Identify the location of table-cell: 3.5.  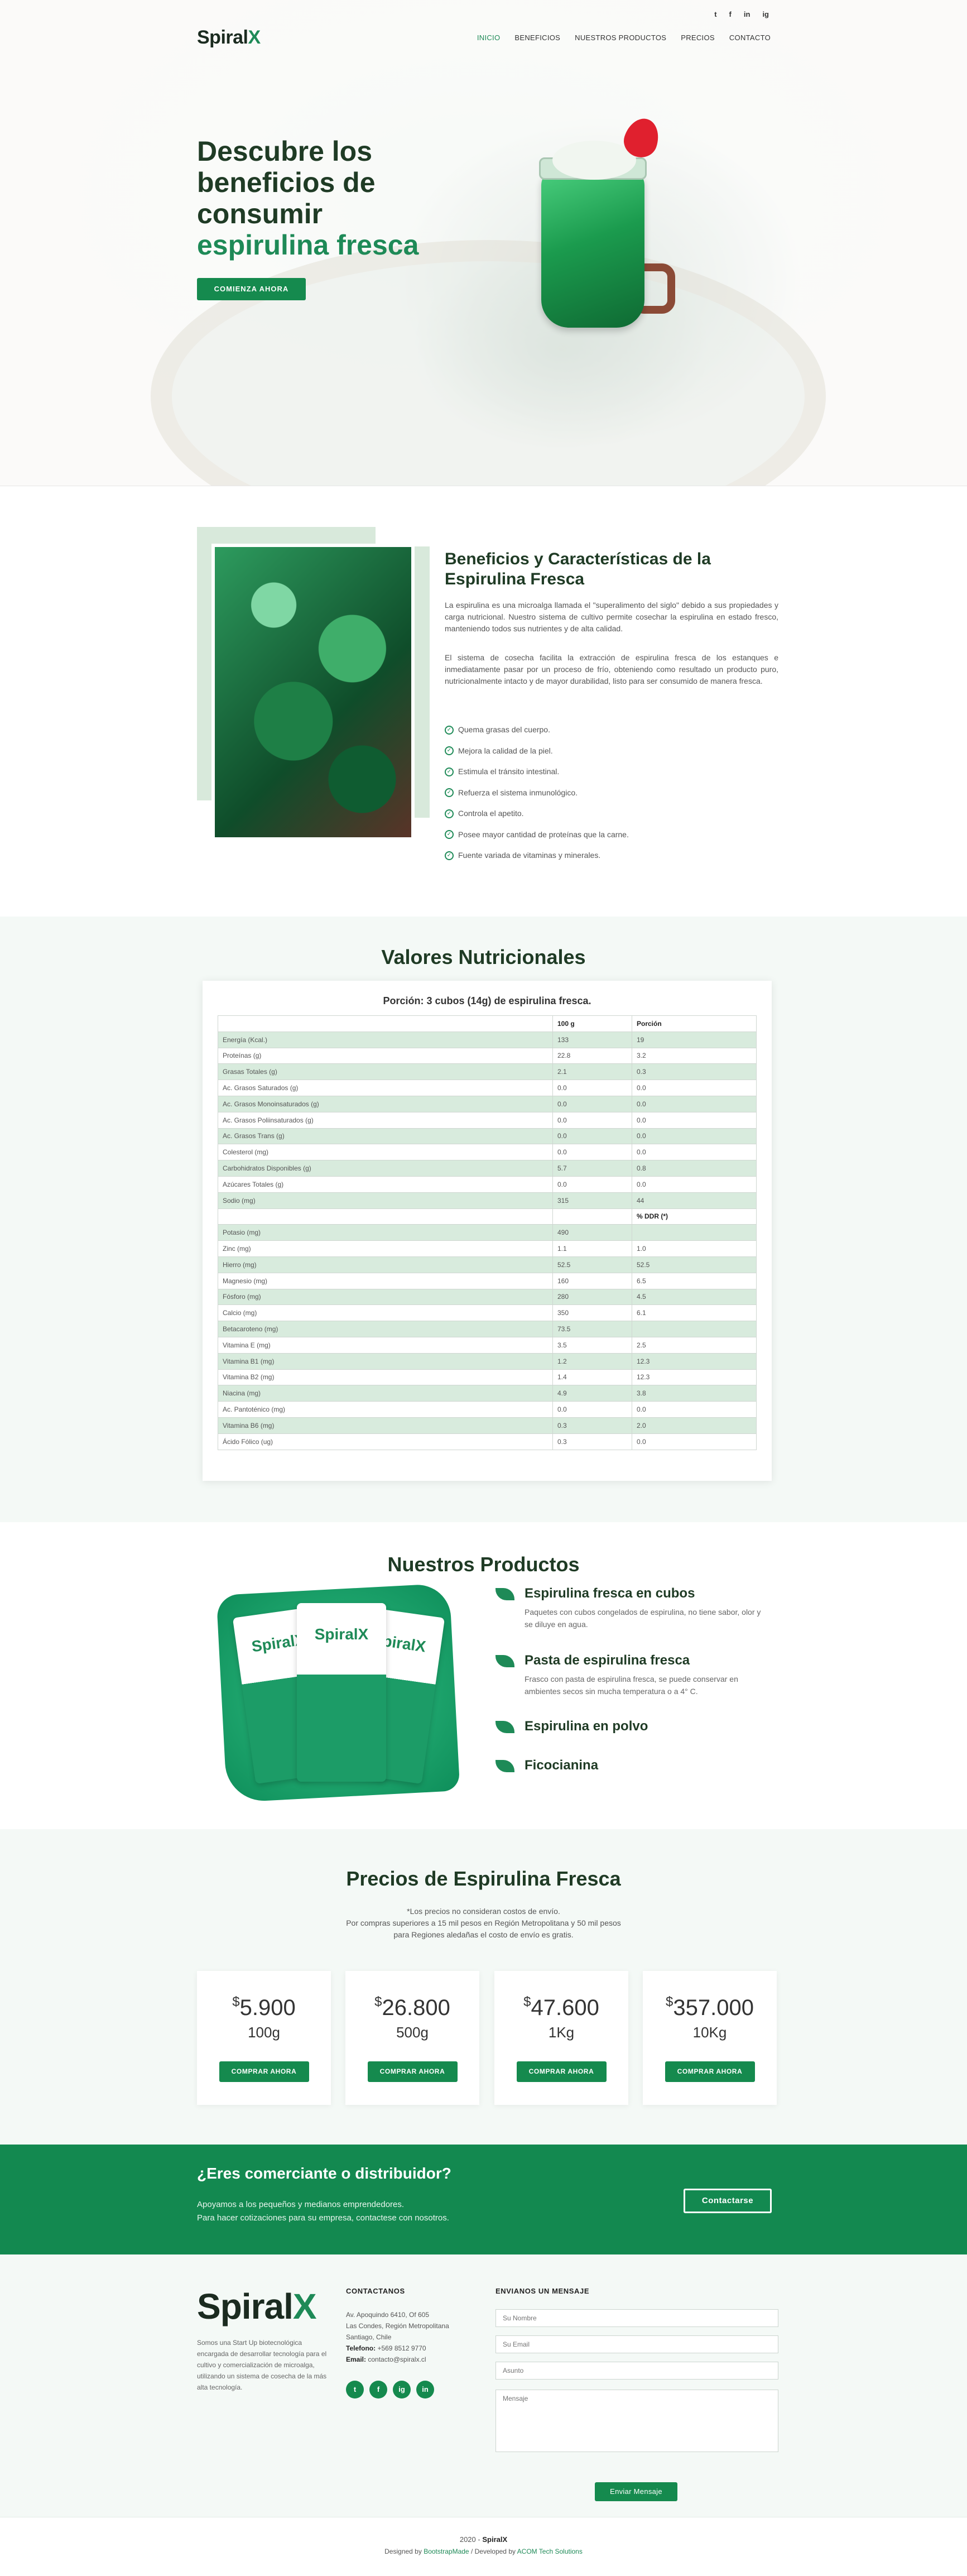
(592, 1345).